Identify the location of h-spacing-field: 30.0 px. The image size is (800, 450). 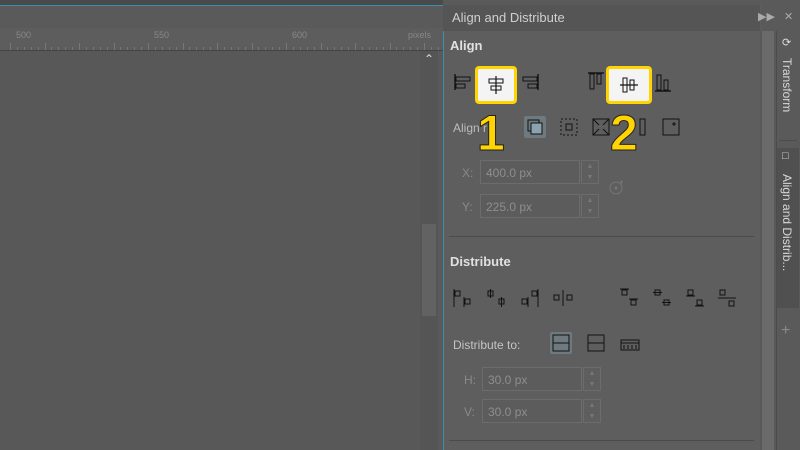
(532, 379).